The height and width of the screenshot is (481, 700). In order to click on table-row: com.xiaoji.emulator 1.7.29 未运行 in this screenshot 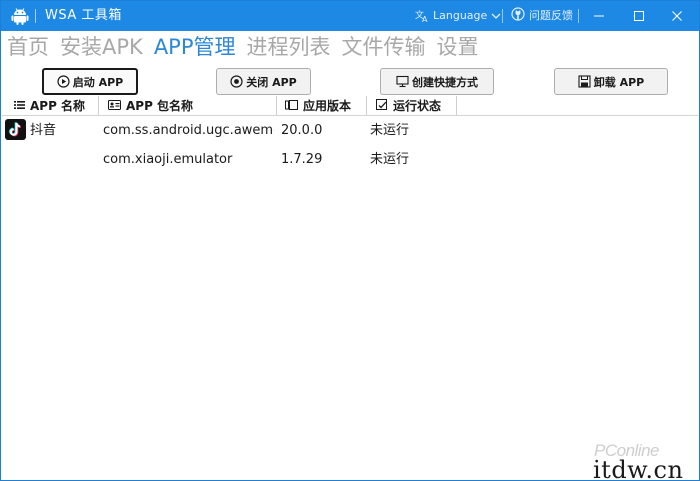, I will do `click(350, 160)`.